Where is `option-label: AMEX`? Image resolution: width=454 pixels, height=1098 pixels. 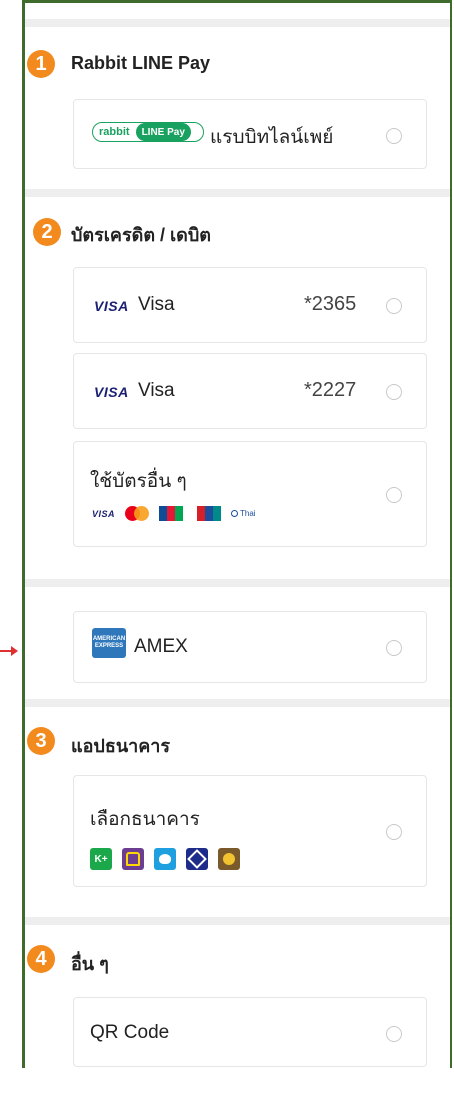 option-label: AMEX is located at coordinates (161, 646).